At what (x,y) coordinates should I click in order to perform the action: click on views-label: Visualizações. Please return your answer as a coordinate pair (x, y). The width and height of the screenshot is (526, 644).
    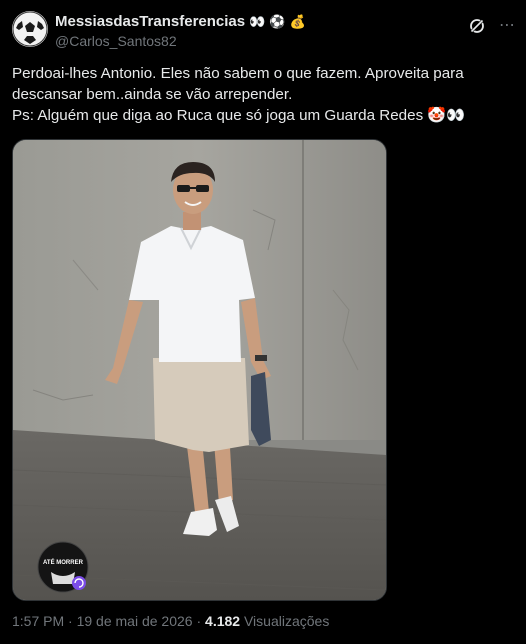
    Looking at the image, I should click on (286, 621).